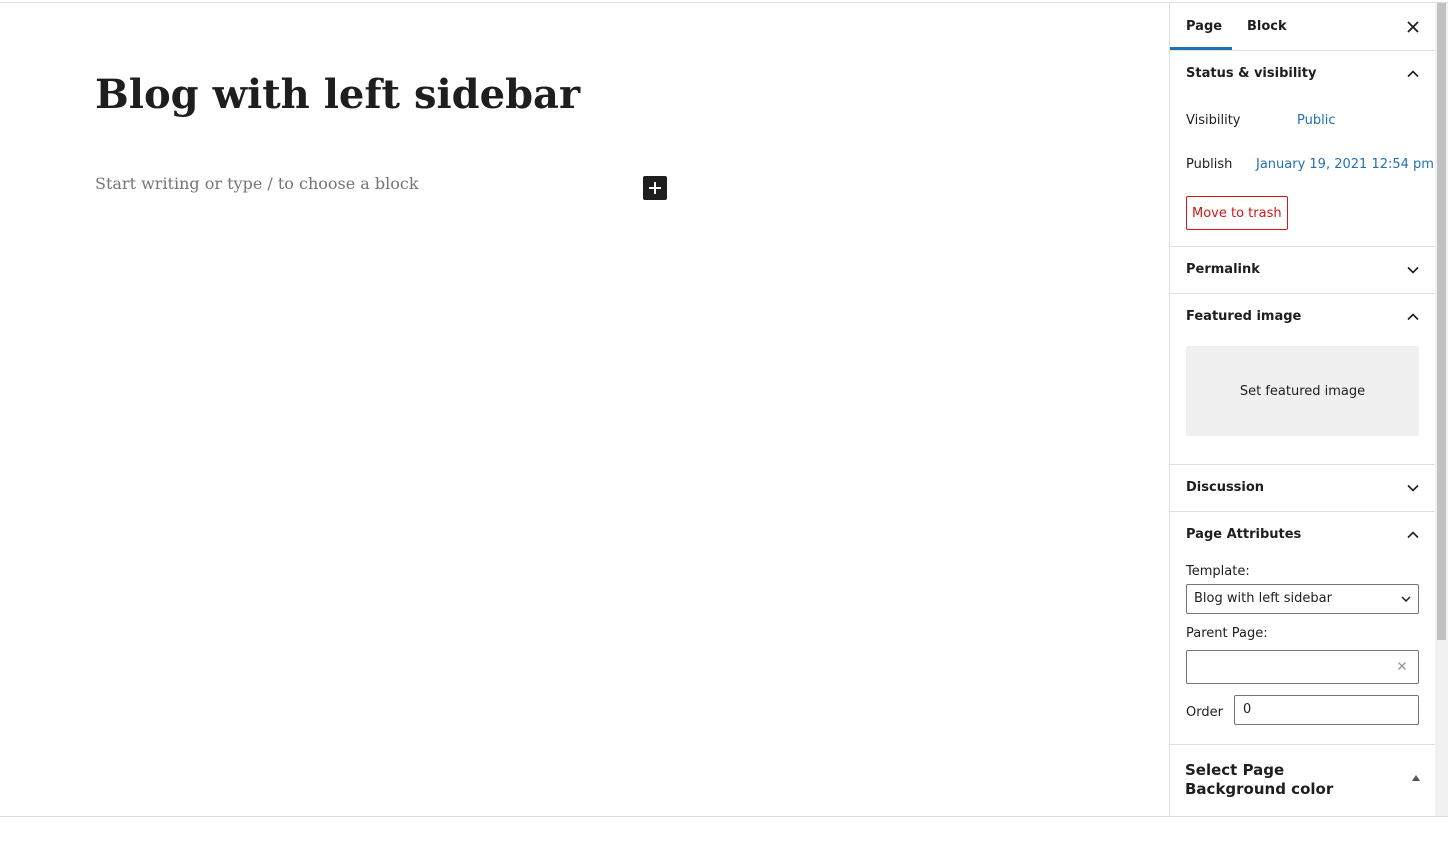 The image size is (1448, 842). I want to click on clear-icon, so click(1402, 666).